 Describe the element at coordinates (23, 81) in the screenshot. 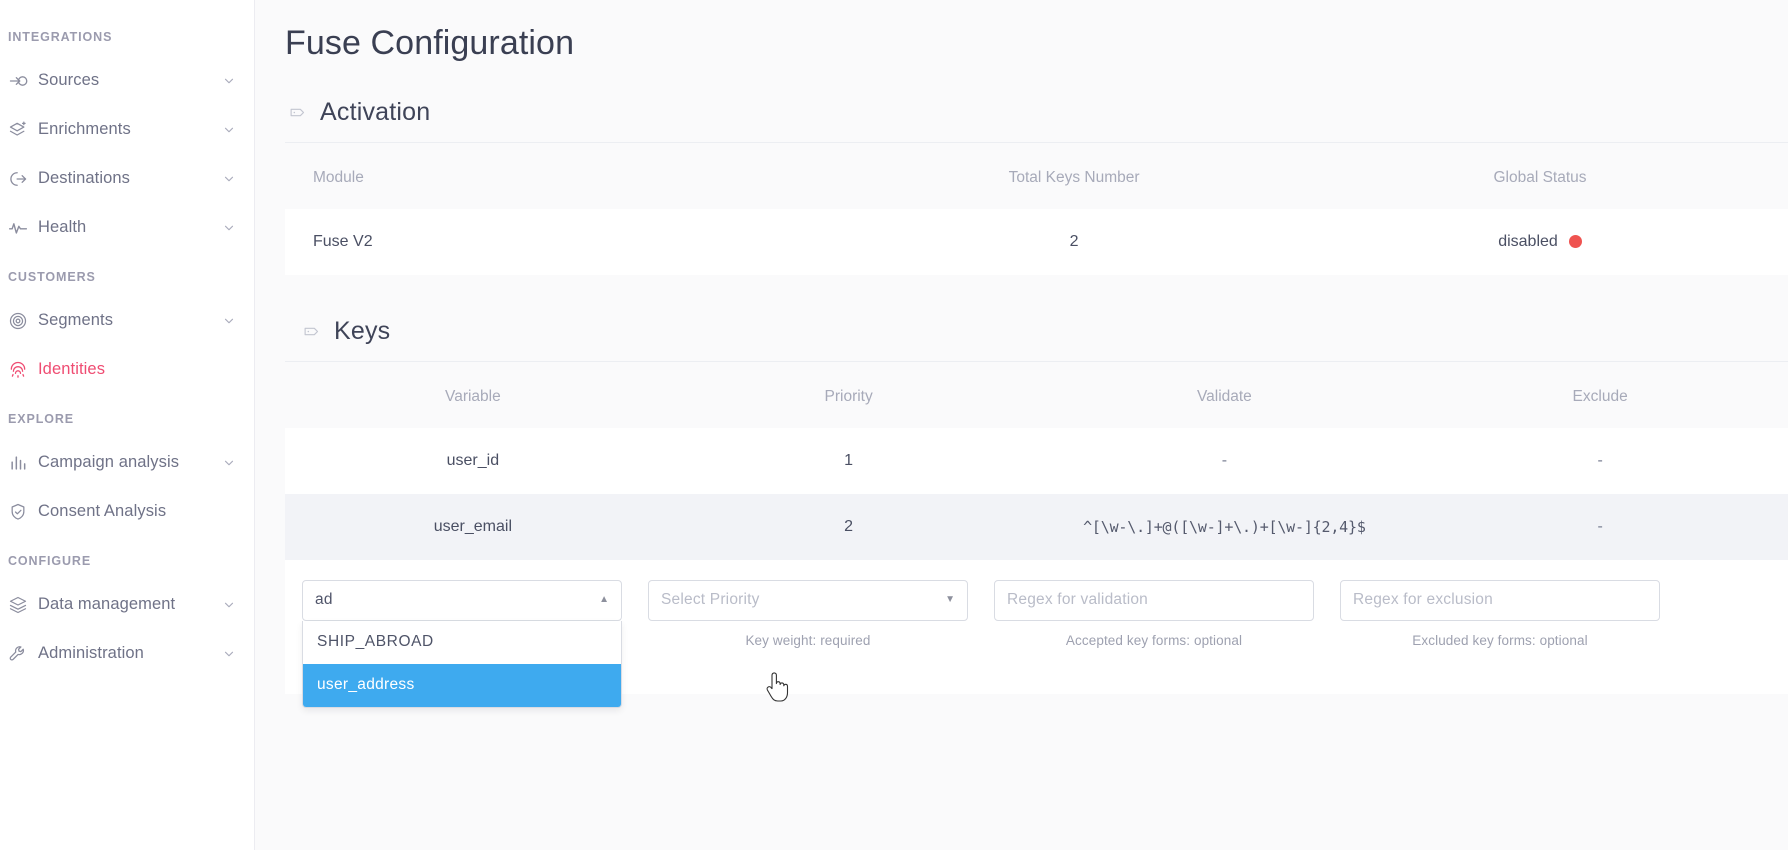

I see `login-arrow-icon` at that location.